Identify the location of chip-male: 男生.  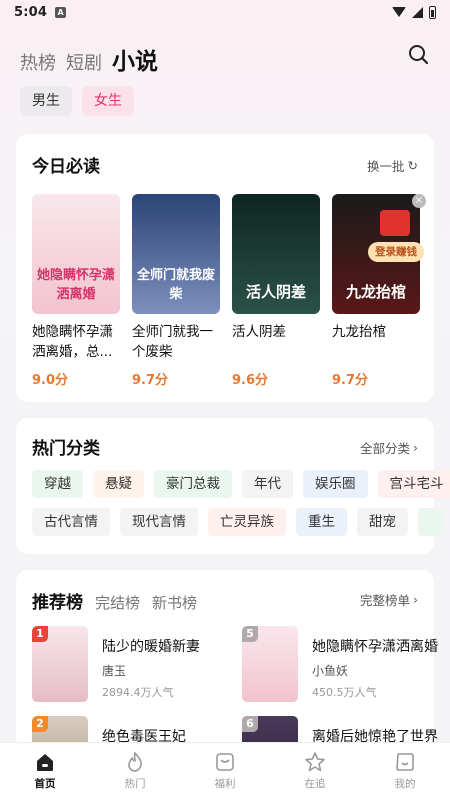
(46, 101).